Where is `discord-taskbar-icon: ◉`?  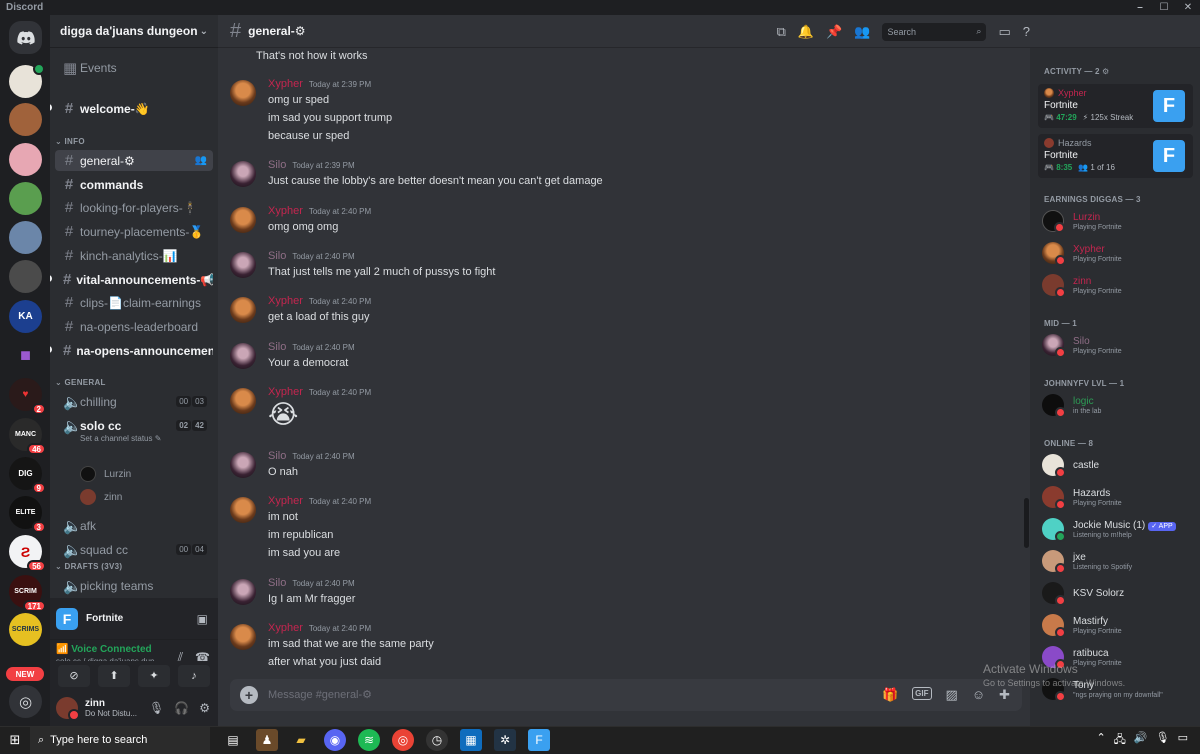 discord-taskbar-icon: ◉ is located at coordinates (335, 740).